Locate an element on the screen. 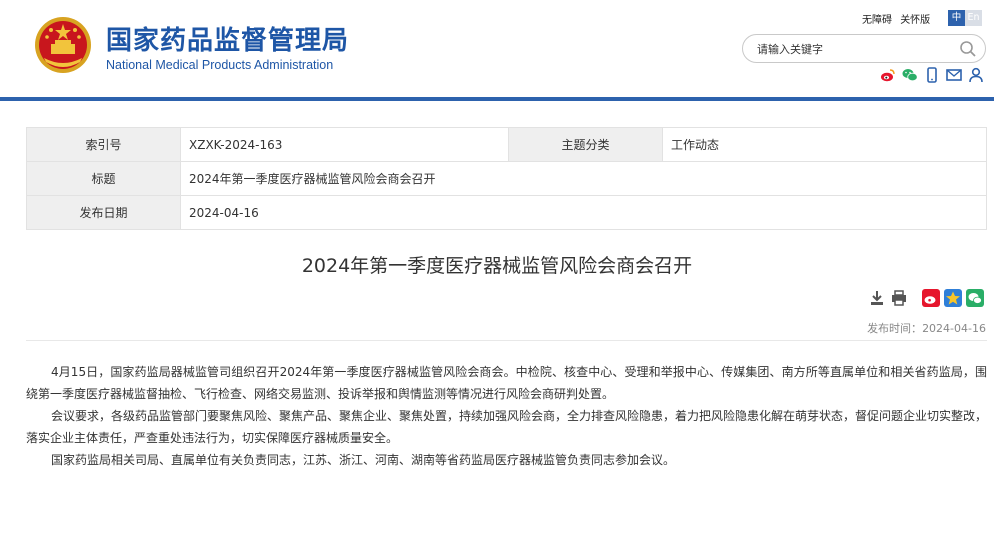  social-links is located at coordinates (932, 75).